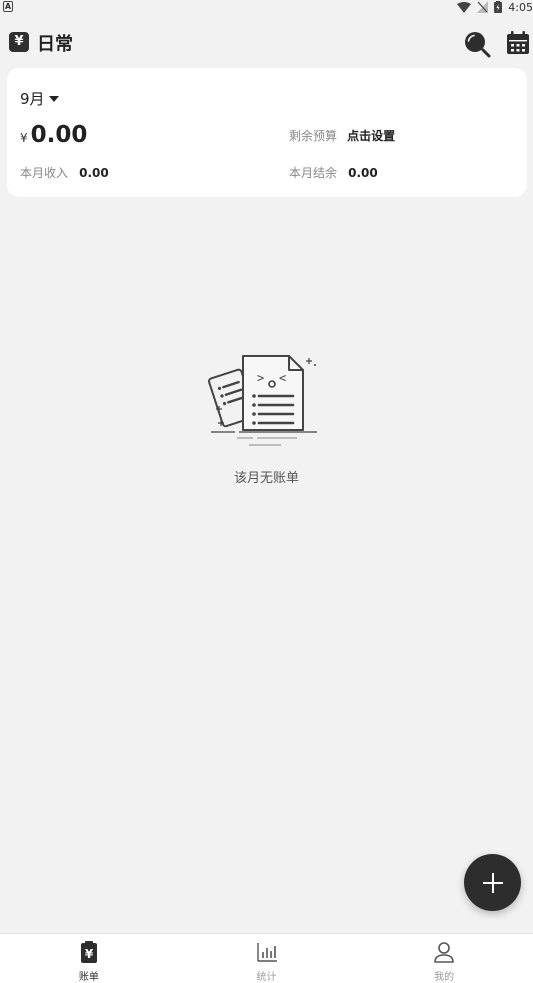 Image resolution: width=533 pixels, height=983 pixels. What do you see at coordinates (518, 43) in the screenshot?
I see `calendar-icon` at bounding box center [518, 43].